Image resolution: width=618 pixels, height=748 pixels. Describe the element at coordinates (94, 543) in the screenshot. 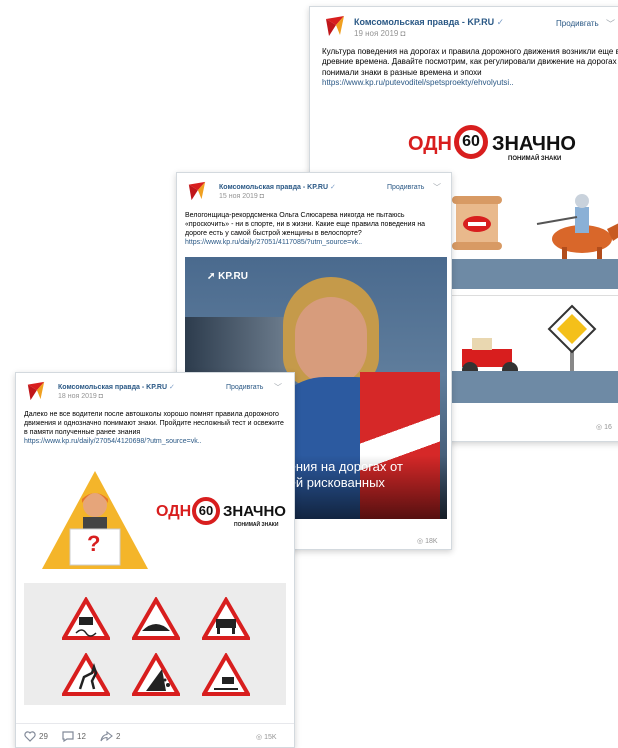

I see `question-mark: ?` at that location.